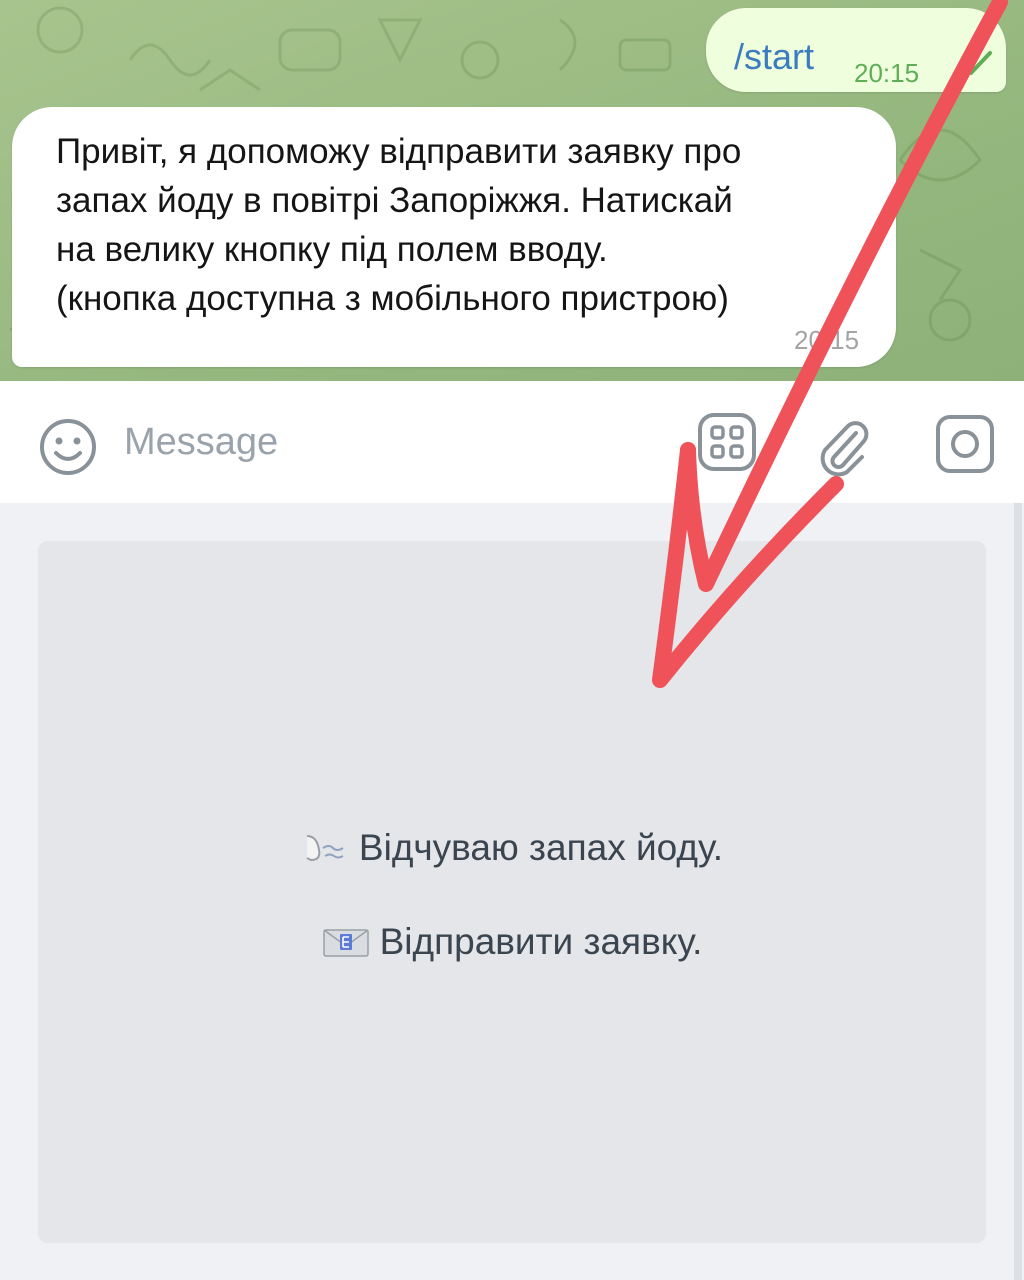  Describe the element at coordinates (976, 63) in the screenshot. I see `read-check-icon` at that location.